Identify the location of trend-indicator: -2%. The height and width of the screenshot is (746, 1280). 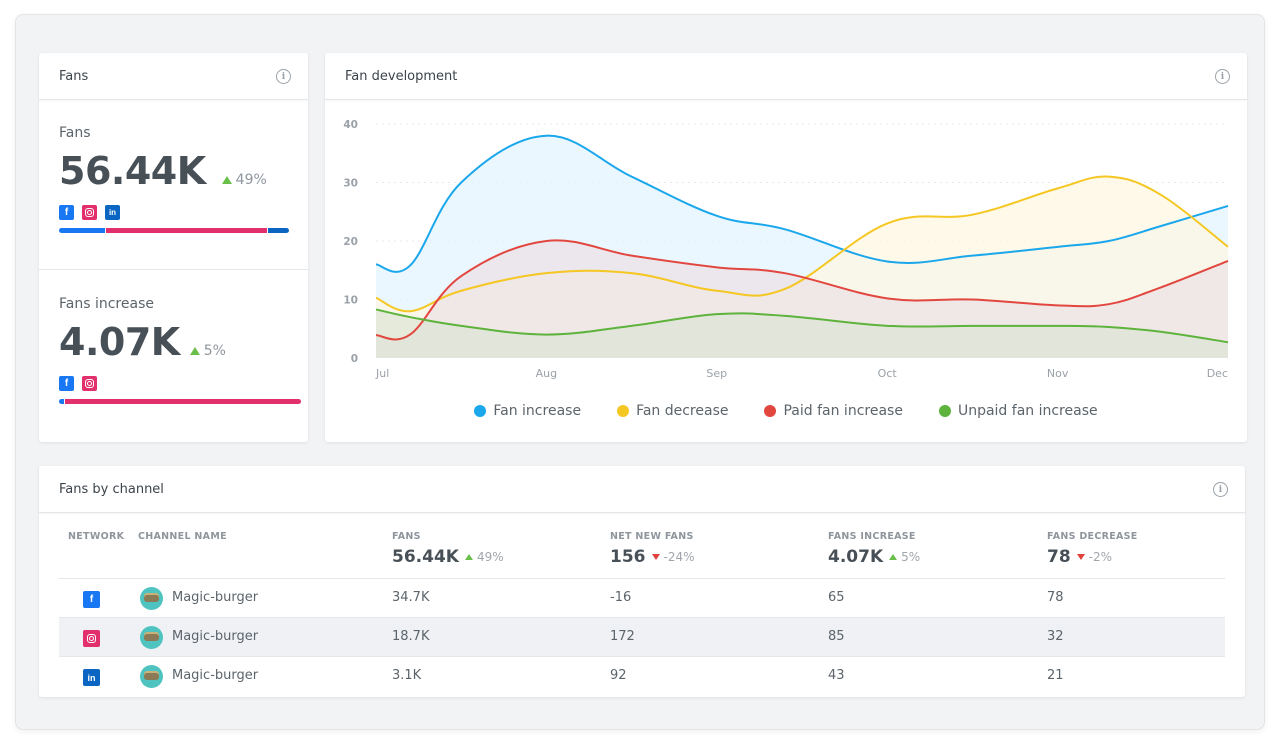
(1094, 557).